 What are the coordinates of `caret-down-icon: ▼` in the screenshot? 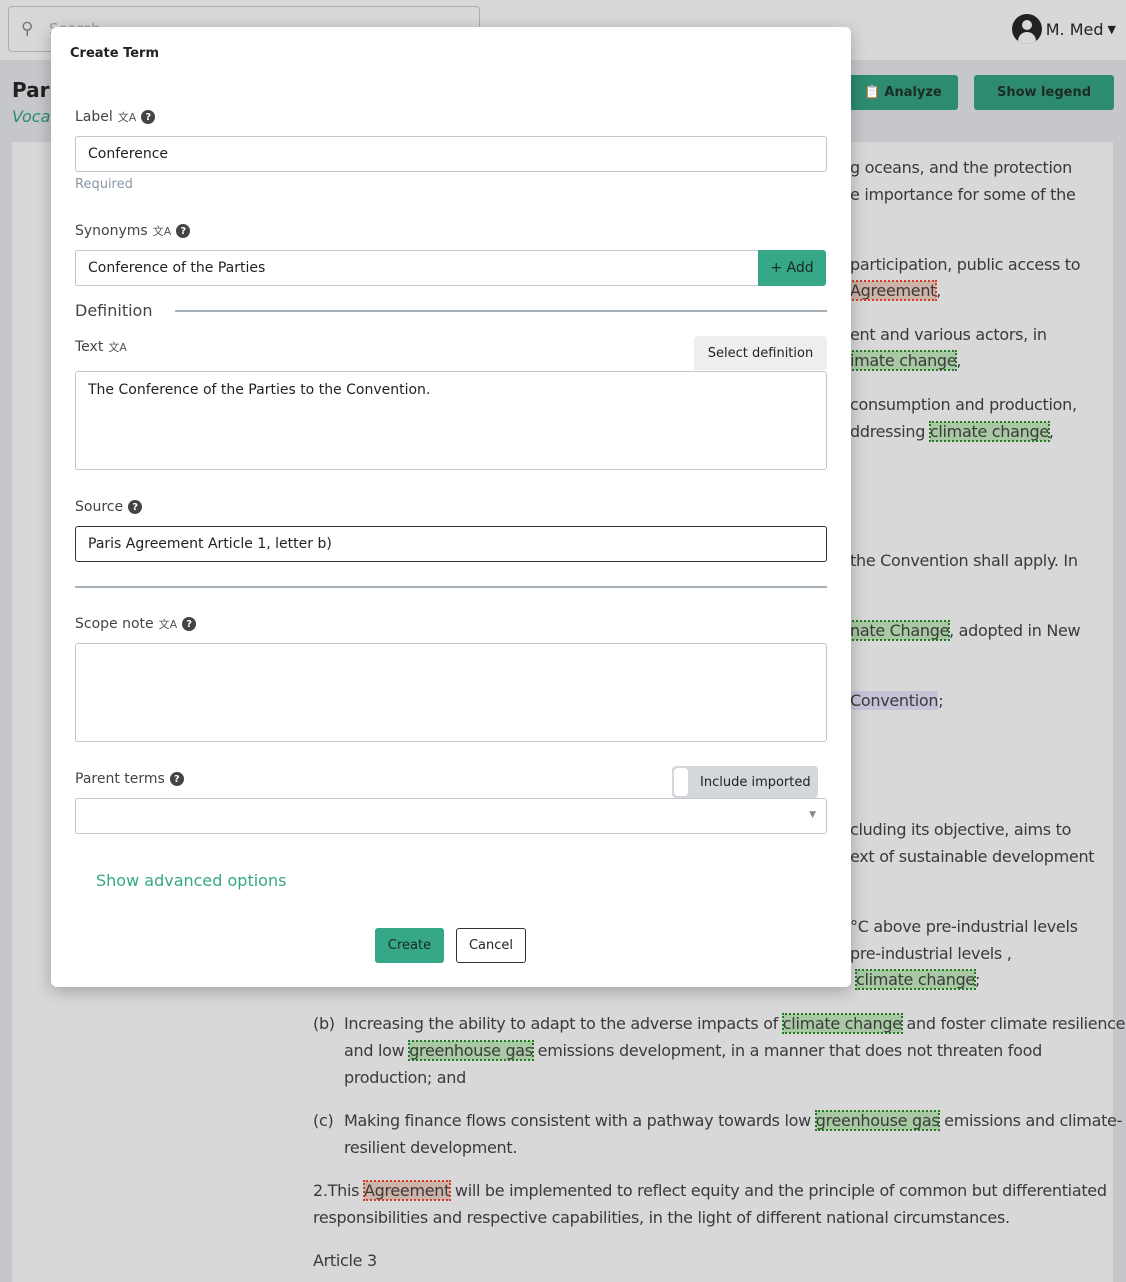 It's located at (1111, 29).